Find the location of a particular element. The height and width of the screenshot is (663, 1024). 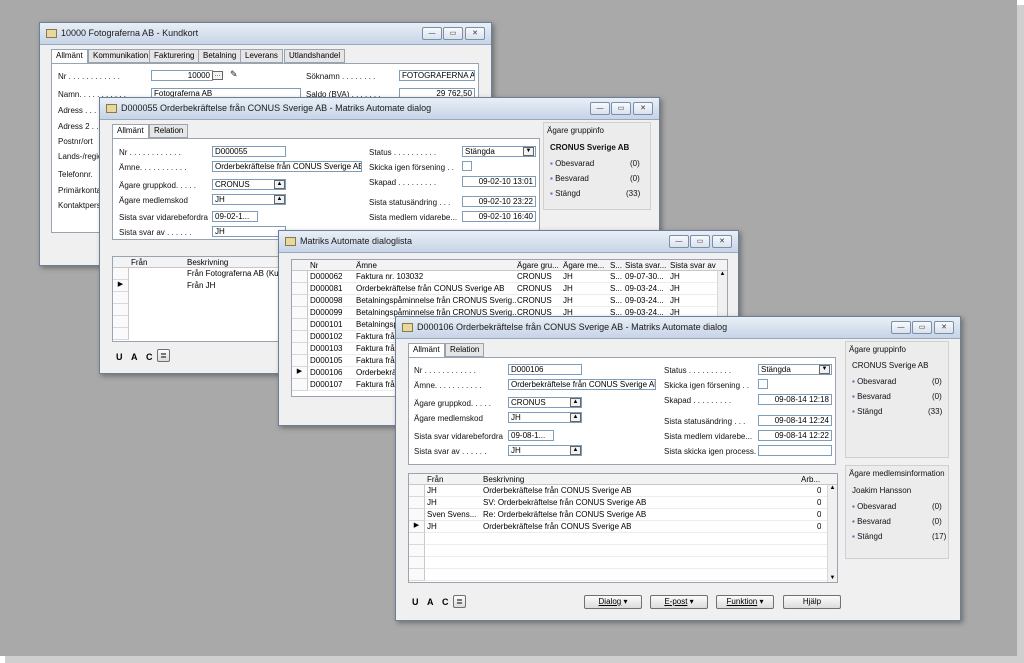

edit-icon: ✎ is located at coordinates (234, 74).